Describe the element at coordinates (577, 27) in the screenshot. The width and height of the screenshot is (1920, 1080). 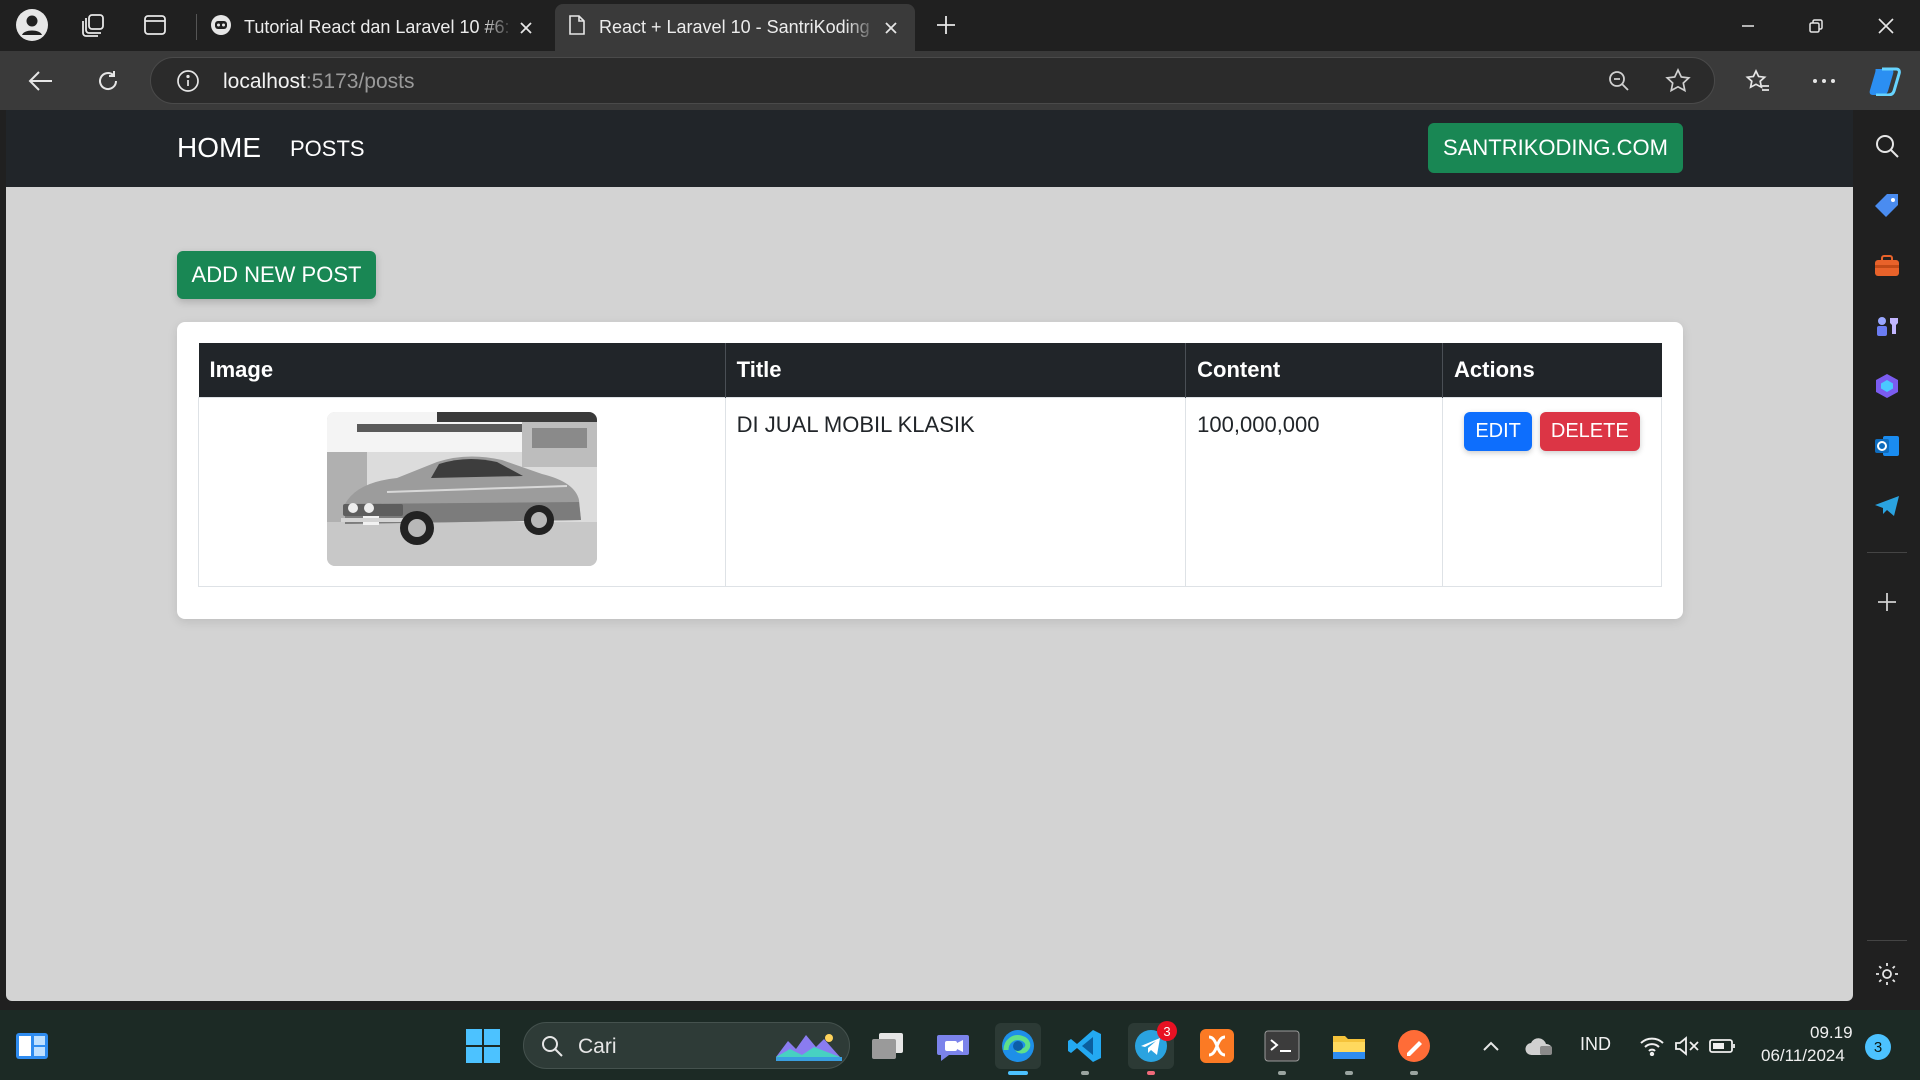
I see `page-icon` at that location.